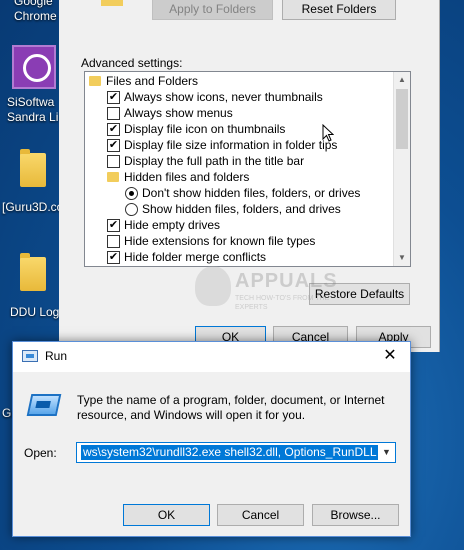 This screenshot has width=464, height=550. What do you see at coordinates (401, 169) in the screenshot?
I see `tree-scrollbar: ▲ ▼` at bounding box center [401, 169].